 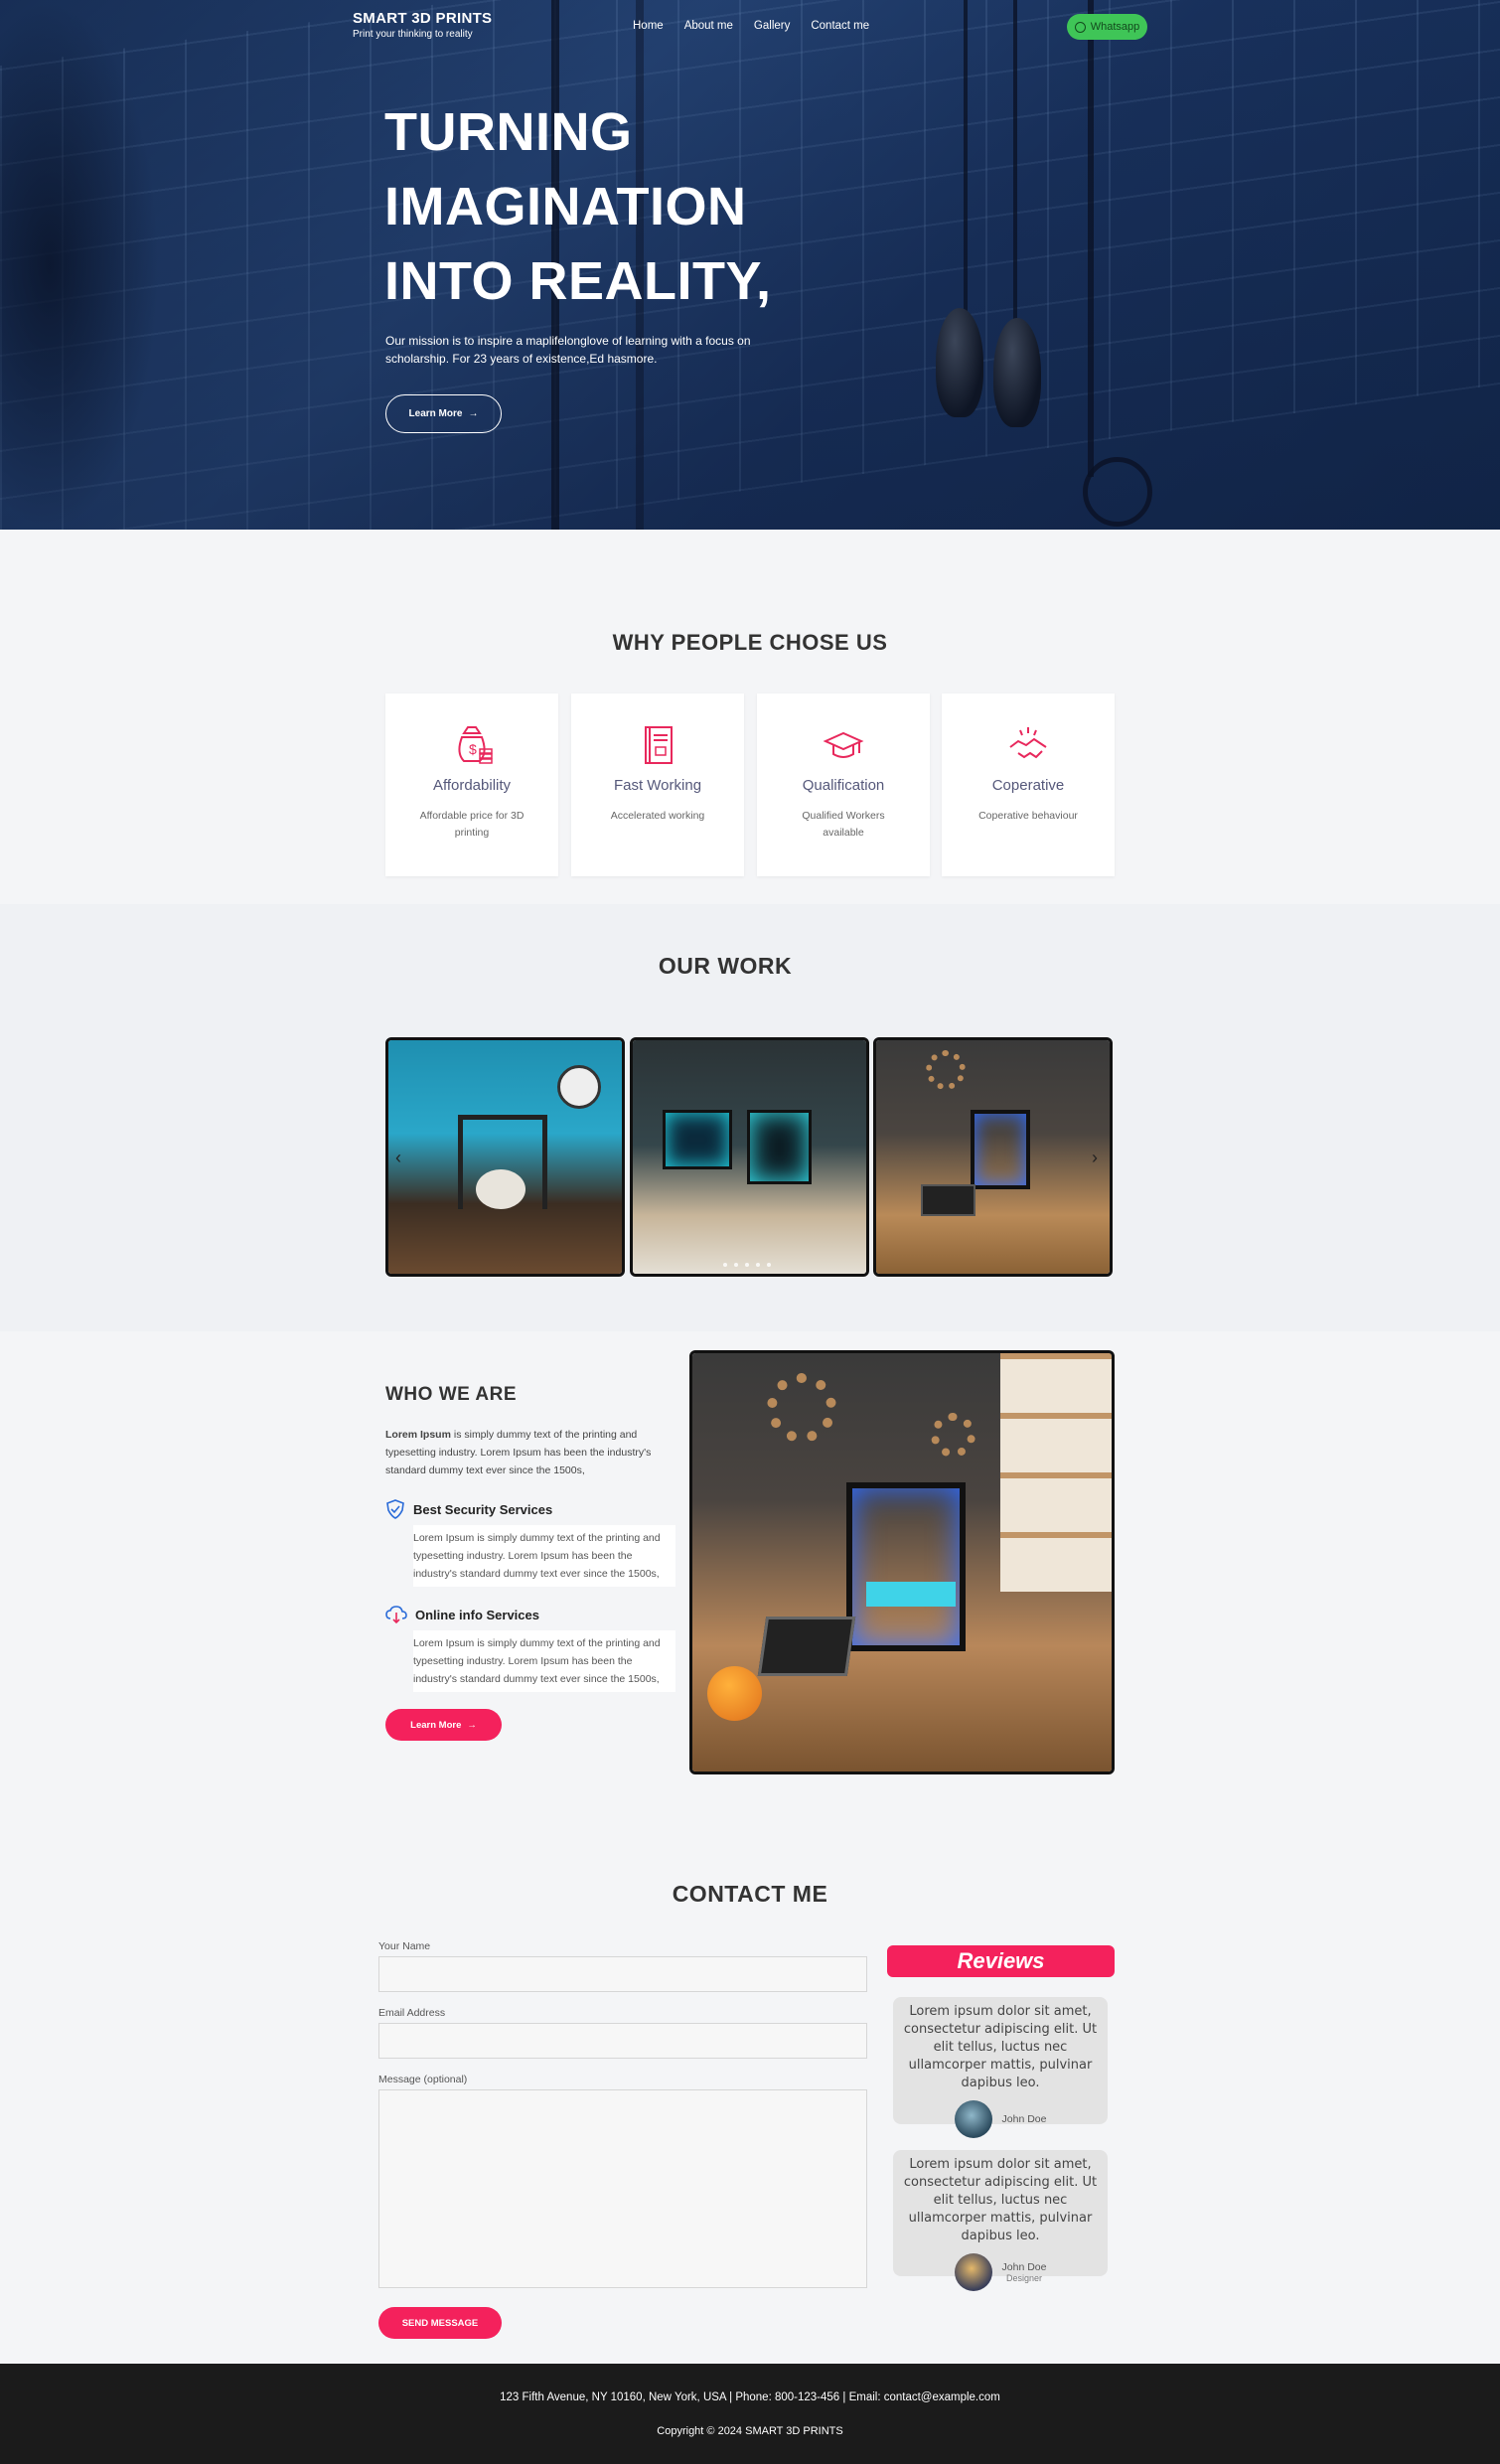 What do you see at coordinates (708, 26) in the screenshot?
I see `nav-about: About me` at bounding box center [708, 26].